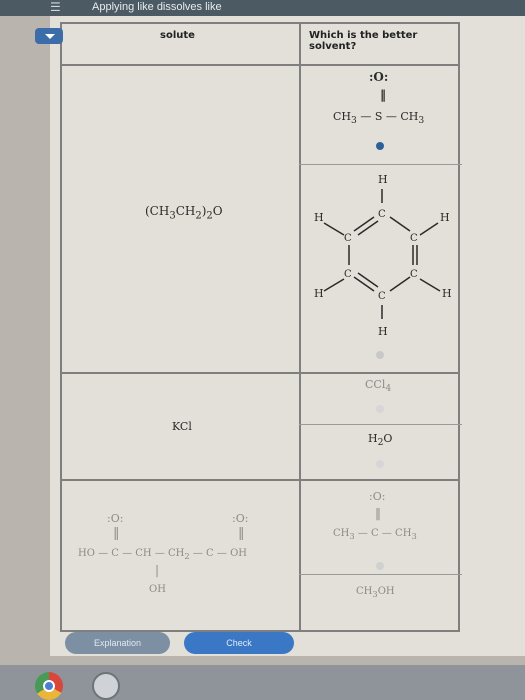 This screenshot has width=525, height=700. Describe the element at coordinates (383, 255) in the screenshot. I see `solvent-option-benzene: H C C C H H C C C H H H` at that location.